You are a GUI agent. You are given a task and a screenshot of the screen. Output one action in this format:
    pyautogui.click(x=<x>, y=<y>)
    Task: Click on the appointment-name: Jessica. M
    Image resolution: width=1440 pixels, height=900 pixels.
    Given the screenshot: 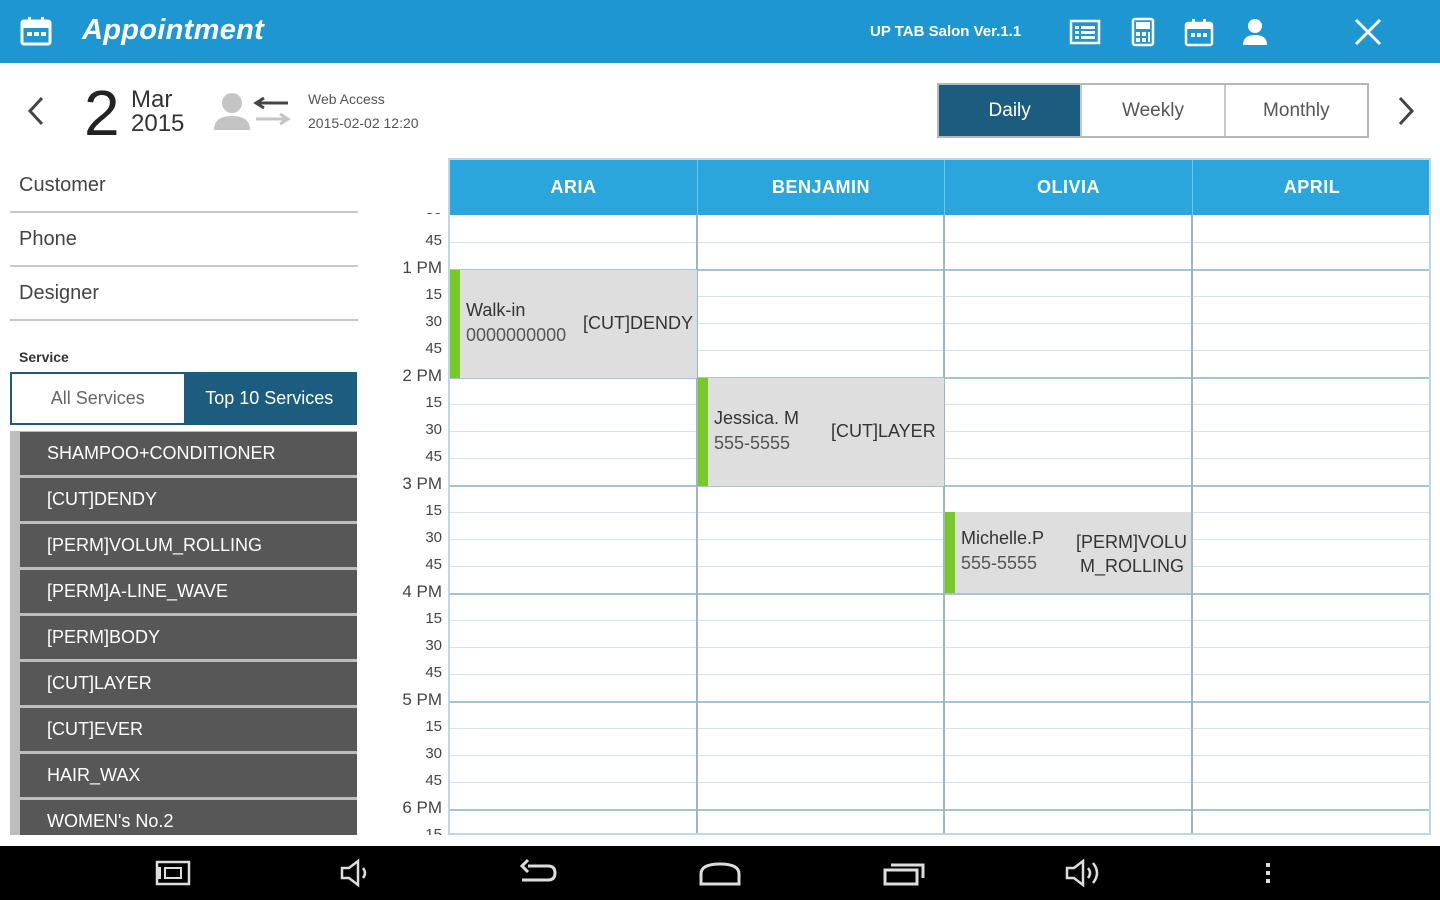 What is the action you would take?
    pyautogui.click(x=757, y=418)
    